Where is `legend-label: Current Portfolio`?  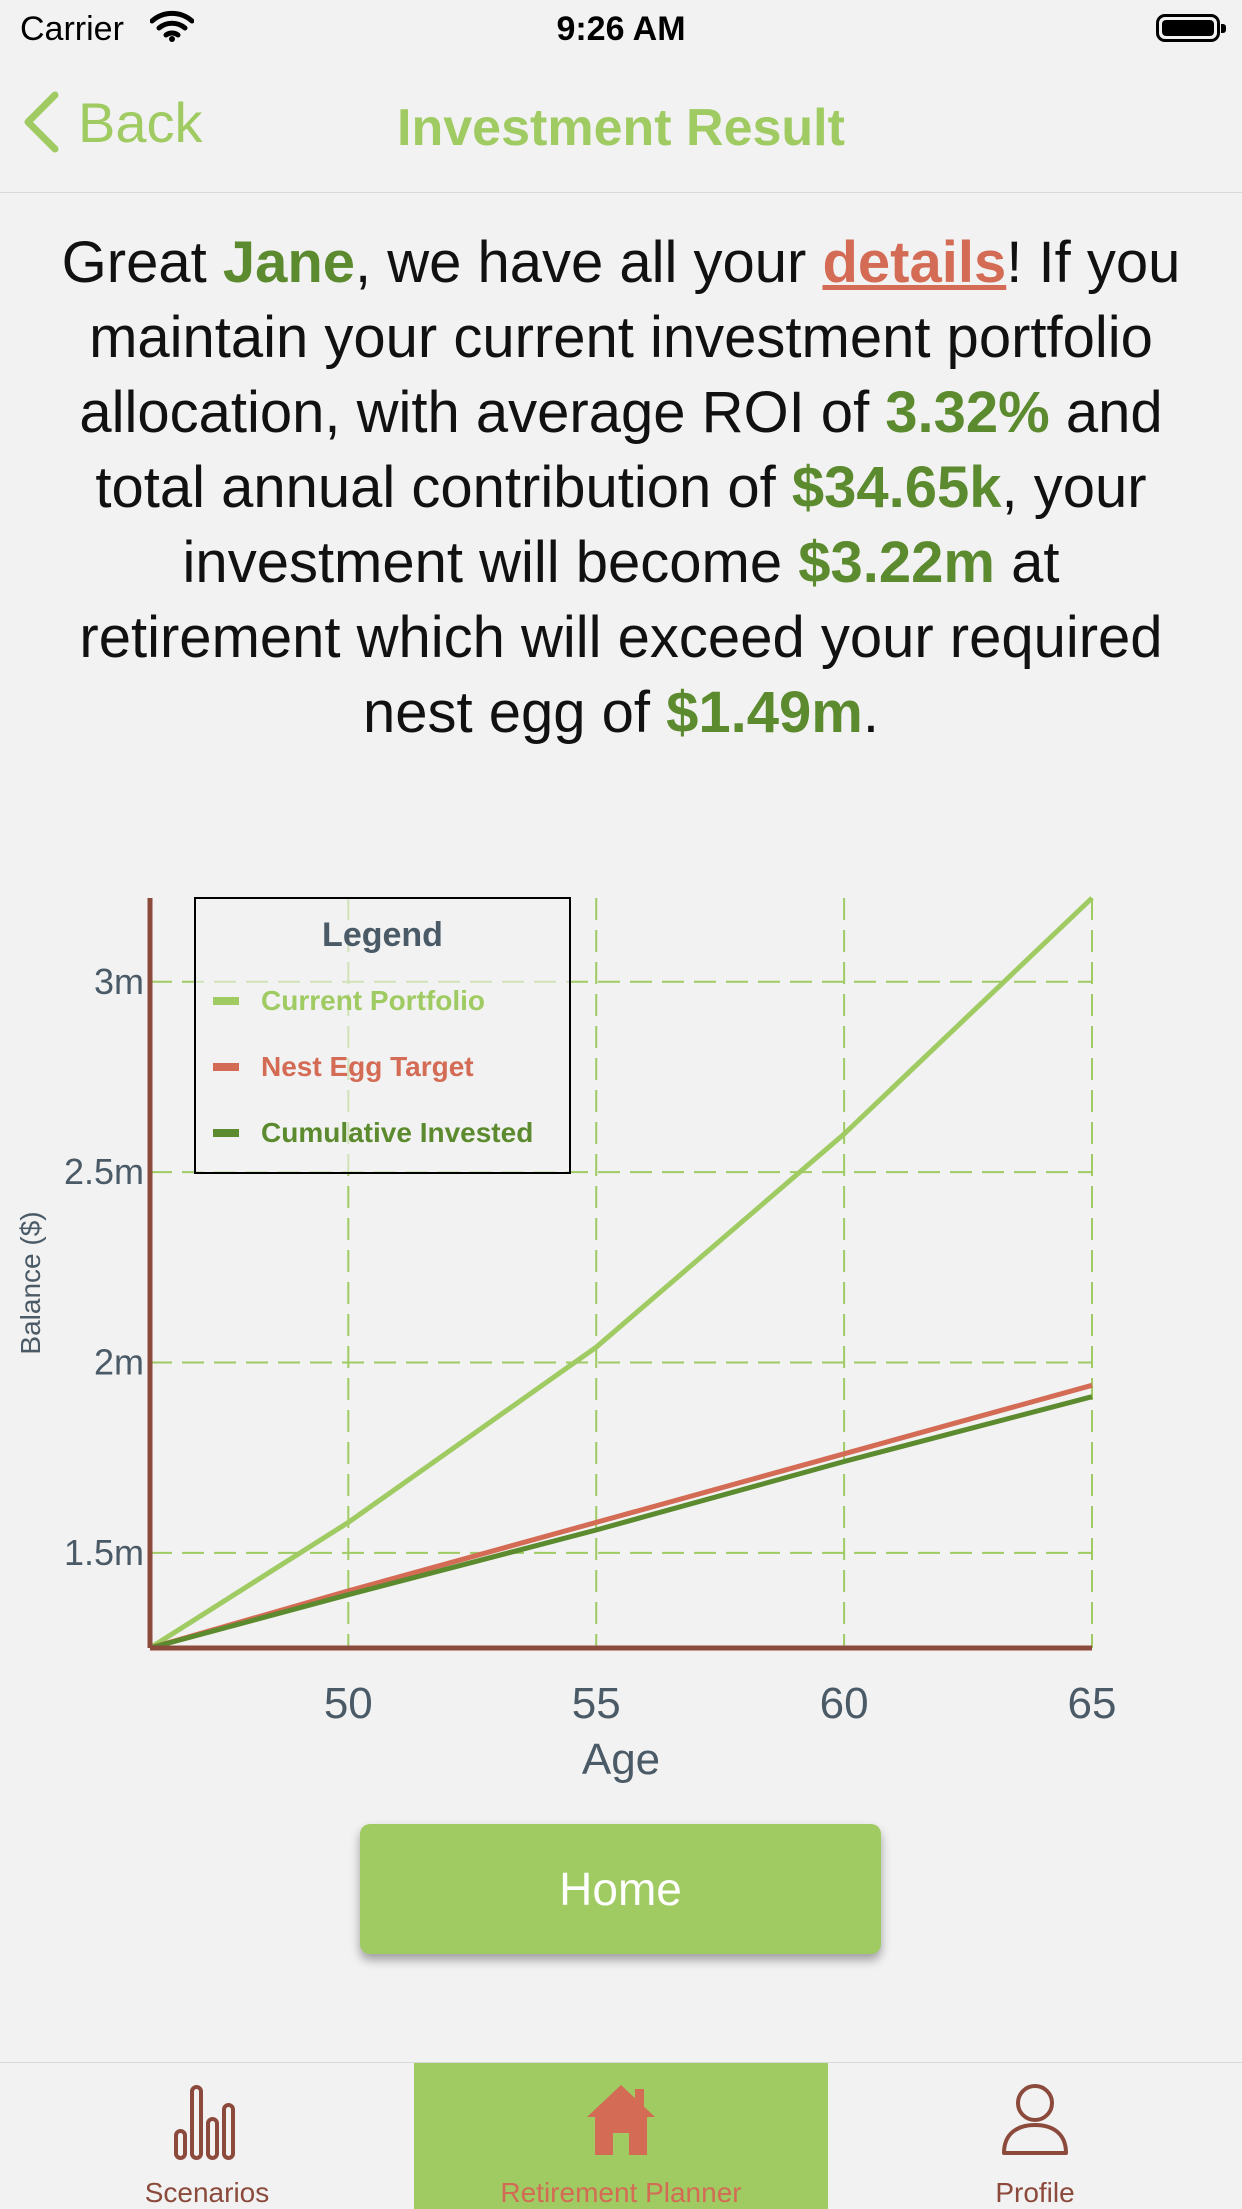 legend-label: Current Portfolio is located at coordinates (373, 1000).